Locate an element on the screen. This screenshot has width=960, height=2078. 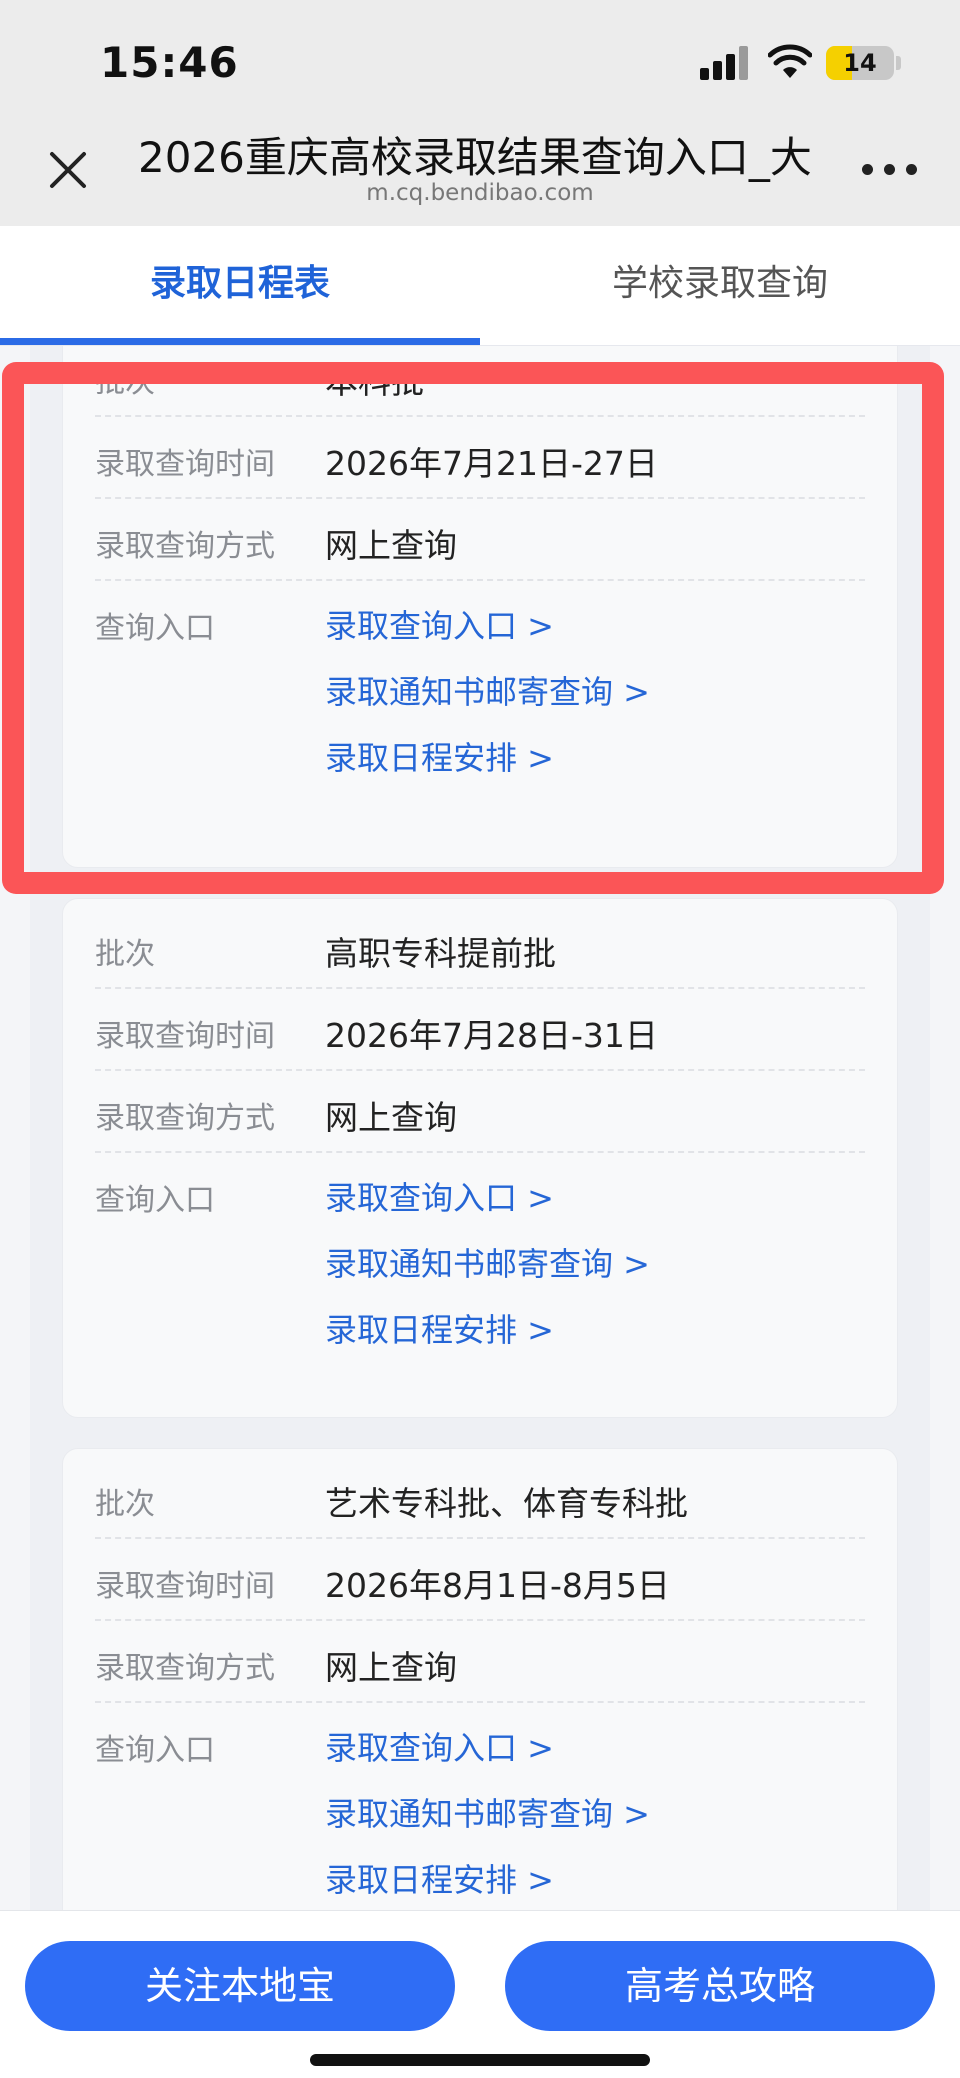
battery-icon: 14 is located at coordinates (860, 63).